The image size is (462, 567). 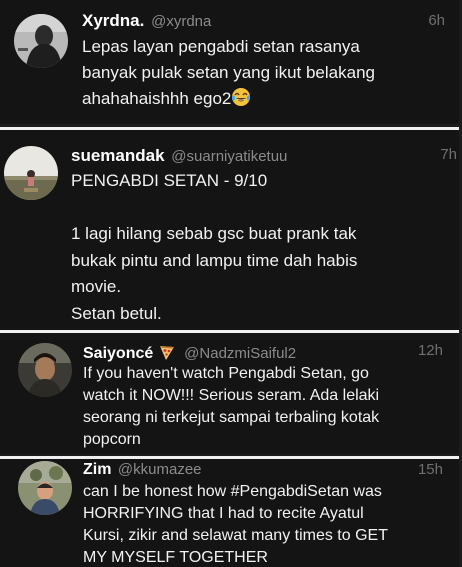 I want to click on username: @suarniyatiketuu, so click(x=229, y=156).